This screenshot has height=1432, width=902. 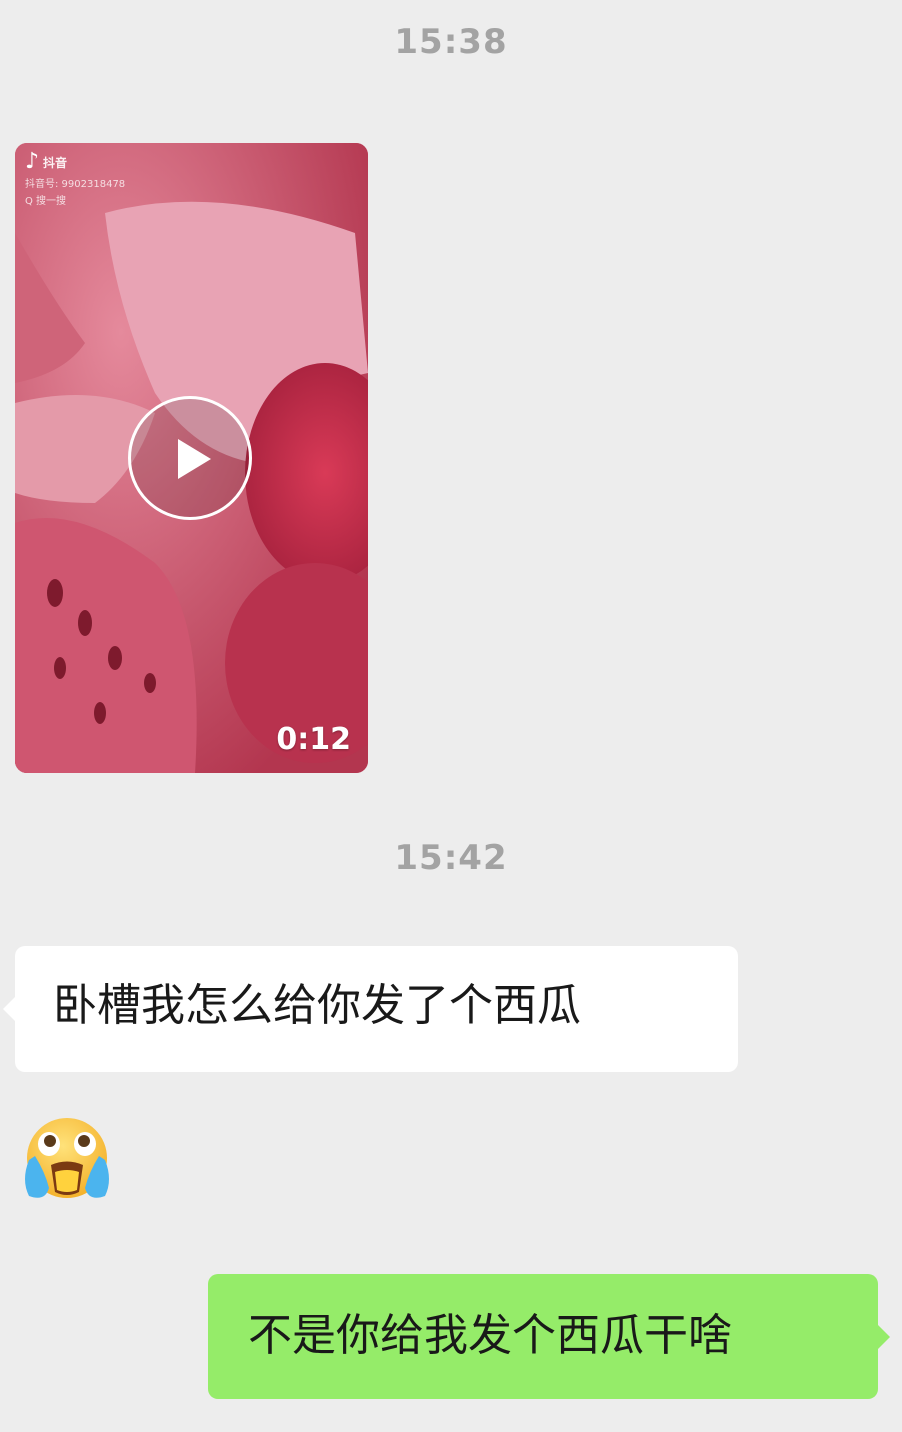 I want to click on crying-face-emoji-icon, so click(x=66, y=1161).